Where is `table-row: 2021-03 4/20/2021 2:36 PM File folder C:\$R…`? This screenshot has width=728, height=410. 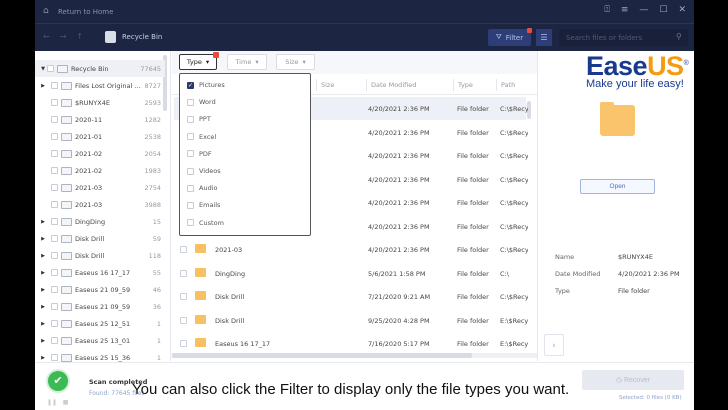
table-row: 2021-03 4/20/2021 2:36 PM File folder C:\$R… is located at coordinates (351, 249).